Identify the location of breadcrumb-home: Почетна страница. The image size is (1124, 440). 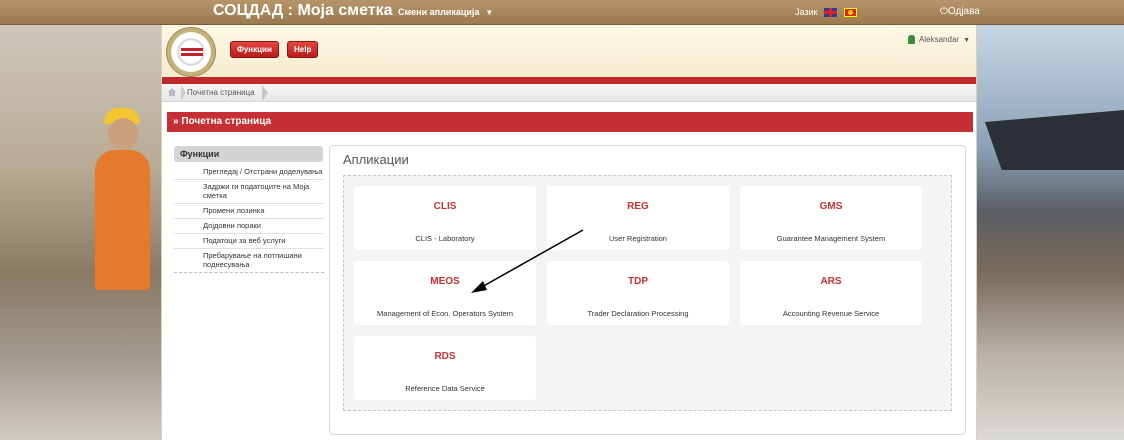
(221, 92).